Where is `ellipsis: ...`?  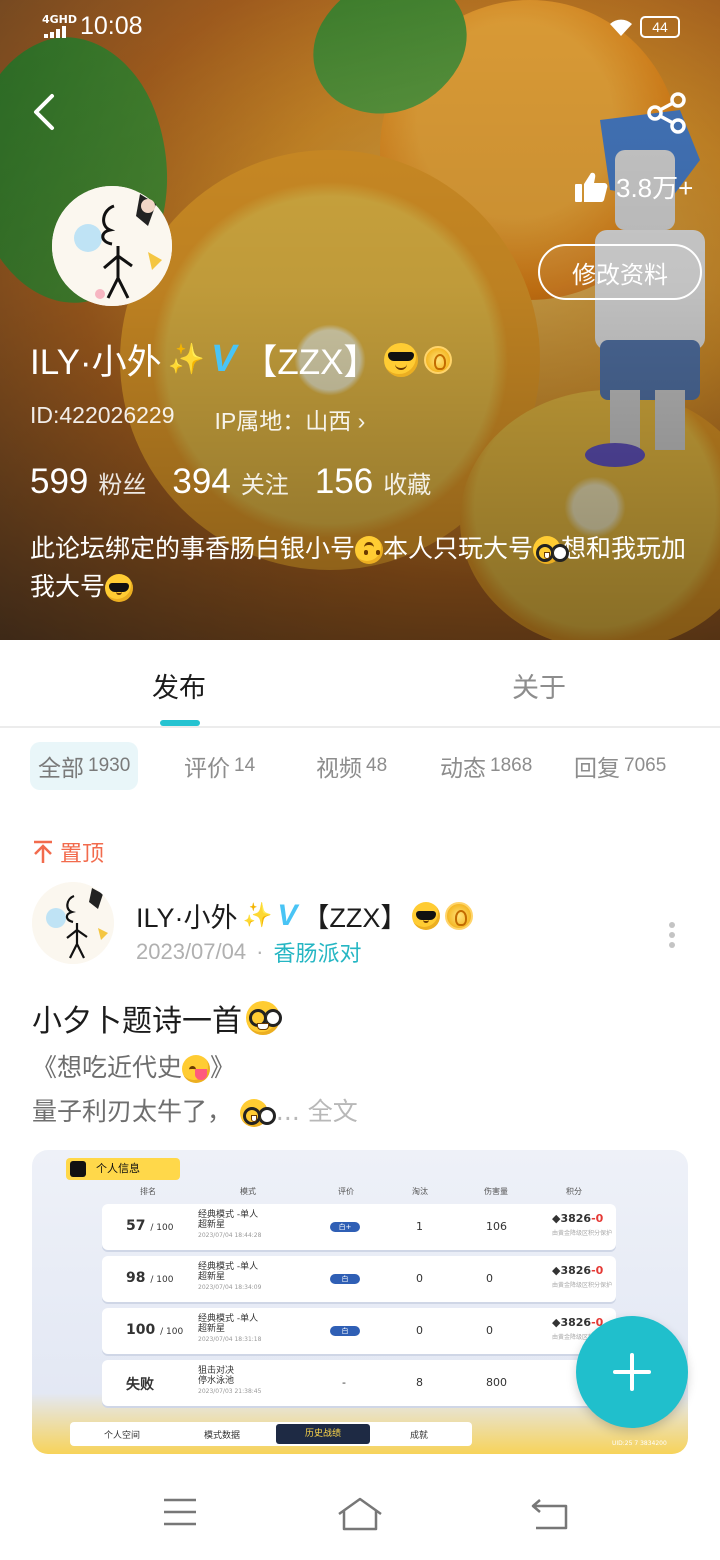 ellipsis: ... is located at coordinates (287, 1111).